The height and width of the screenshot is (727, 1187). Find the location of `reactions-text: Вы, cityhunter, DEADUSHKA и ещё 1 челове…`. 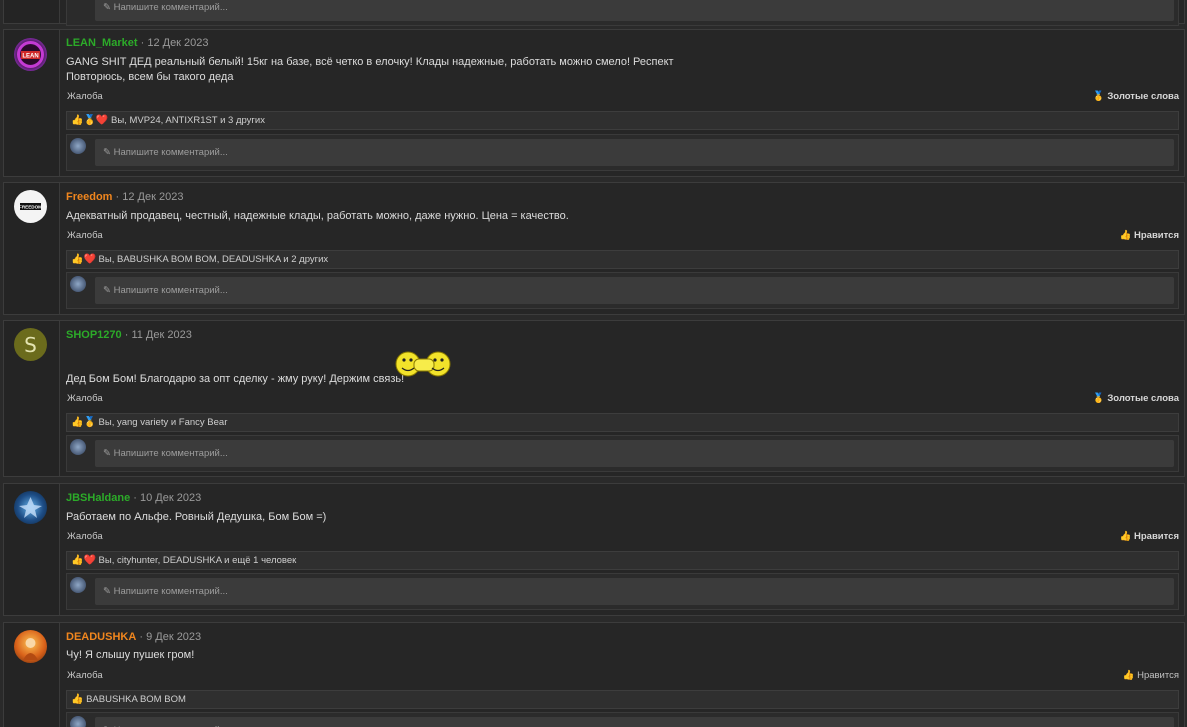

reactions-text: Вы, cityhunter, DEADUSHKA и ещё 1 челове… is located at coordinates (197, 560).